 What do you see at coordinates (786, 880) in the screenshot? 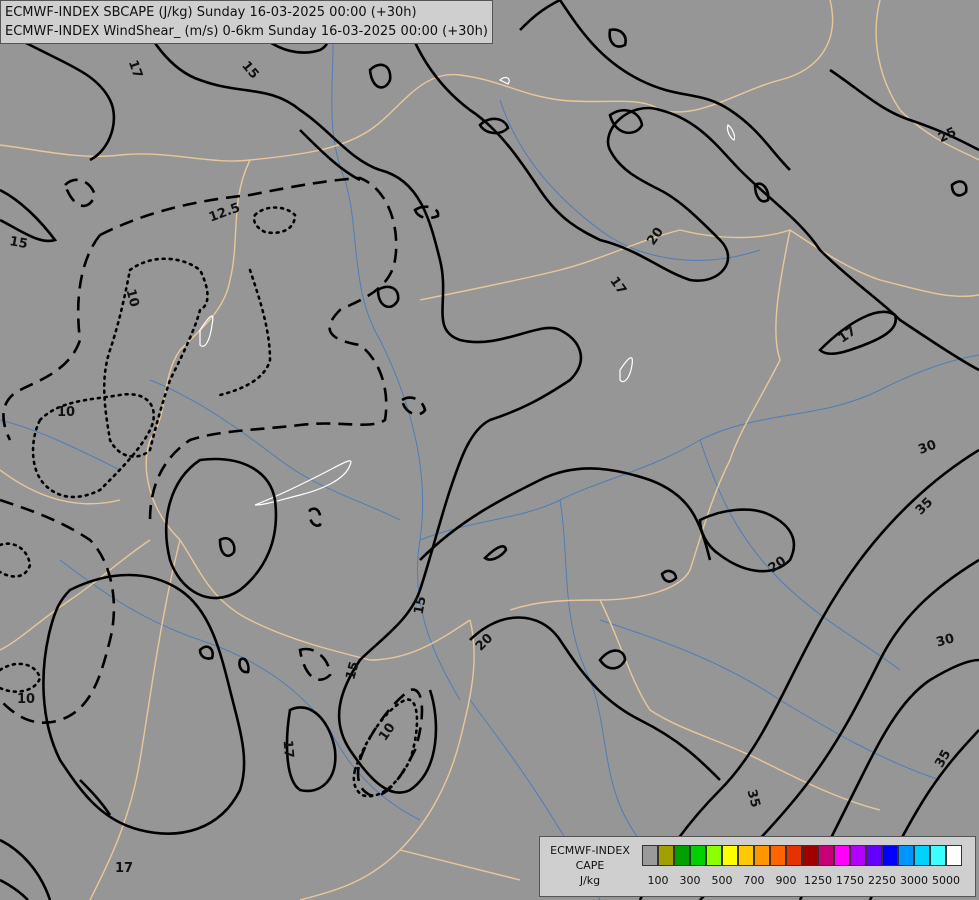
I see `legend-tick-label: 900` at bounding box center [786, 880].